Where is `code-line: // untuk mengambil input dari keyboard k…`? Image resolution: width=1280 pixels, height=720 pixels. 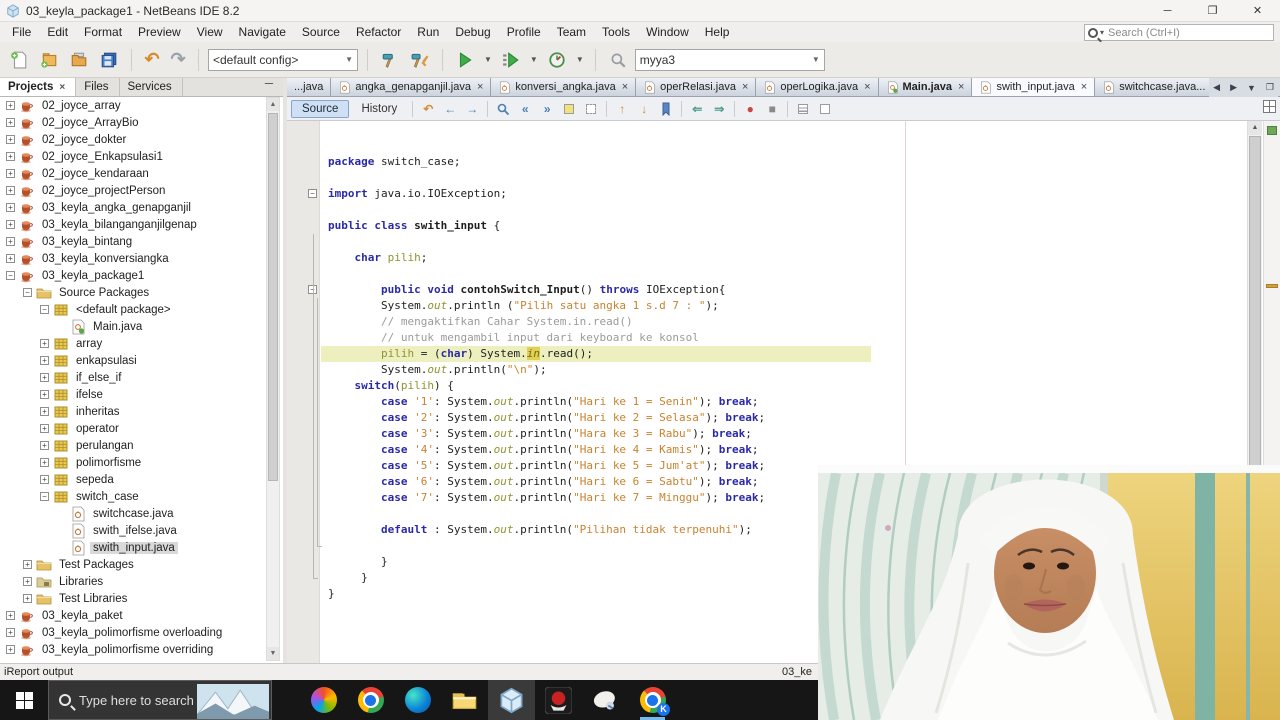 code-line: // untuk mengambil input dari keyboard k… is located at coordinates (783, 338).